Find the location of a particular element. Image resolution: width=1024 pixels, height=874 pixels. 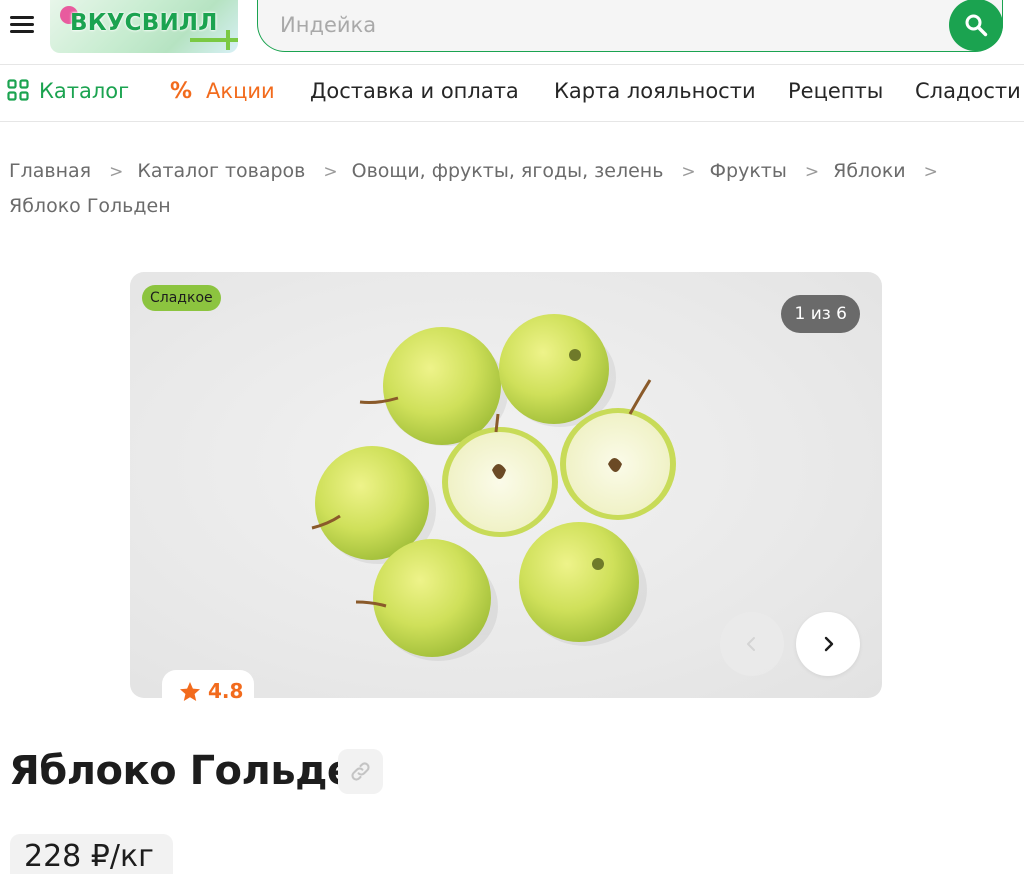

site-logo: ВКУСВИЛЛ is located at coordinates (144, 26).